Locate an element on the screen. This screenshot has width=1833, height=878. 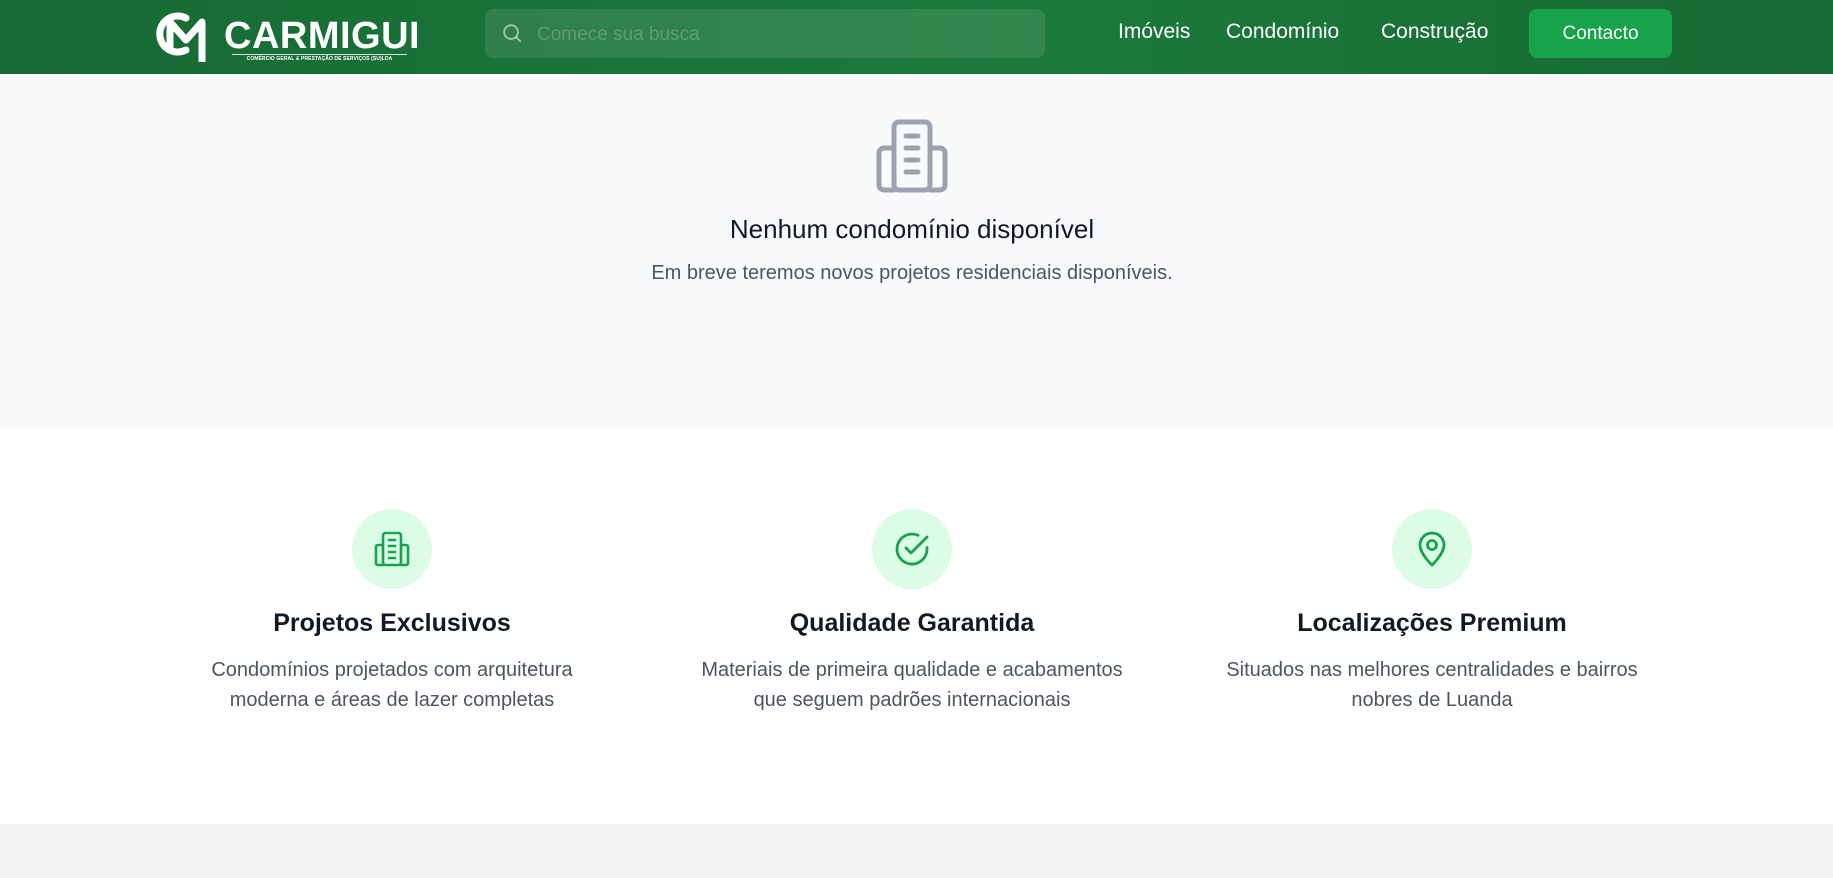
feature-title: Qualidade Garantida is located at coordinates (912, 623).